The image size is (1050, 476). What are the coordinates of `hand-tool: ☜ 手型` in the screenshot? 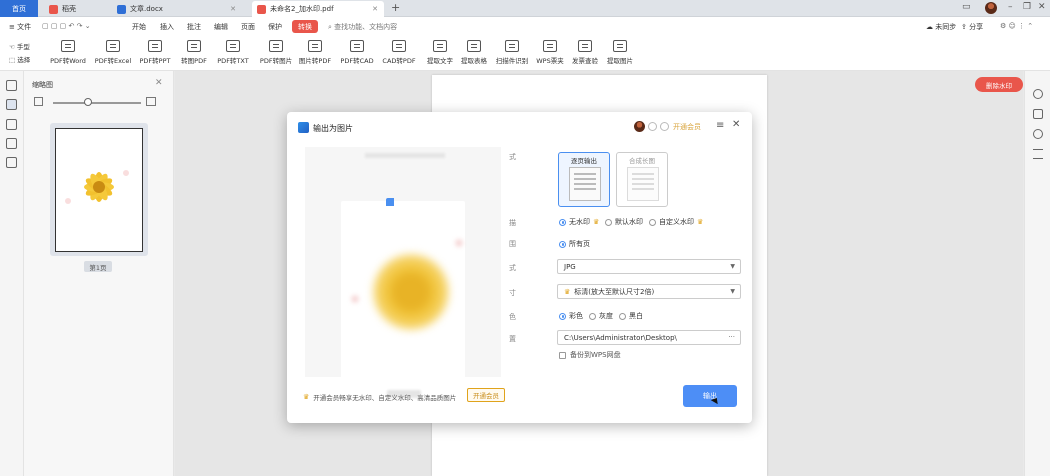 It's located at (19, 46).